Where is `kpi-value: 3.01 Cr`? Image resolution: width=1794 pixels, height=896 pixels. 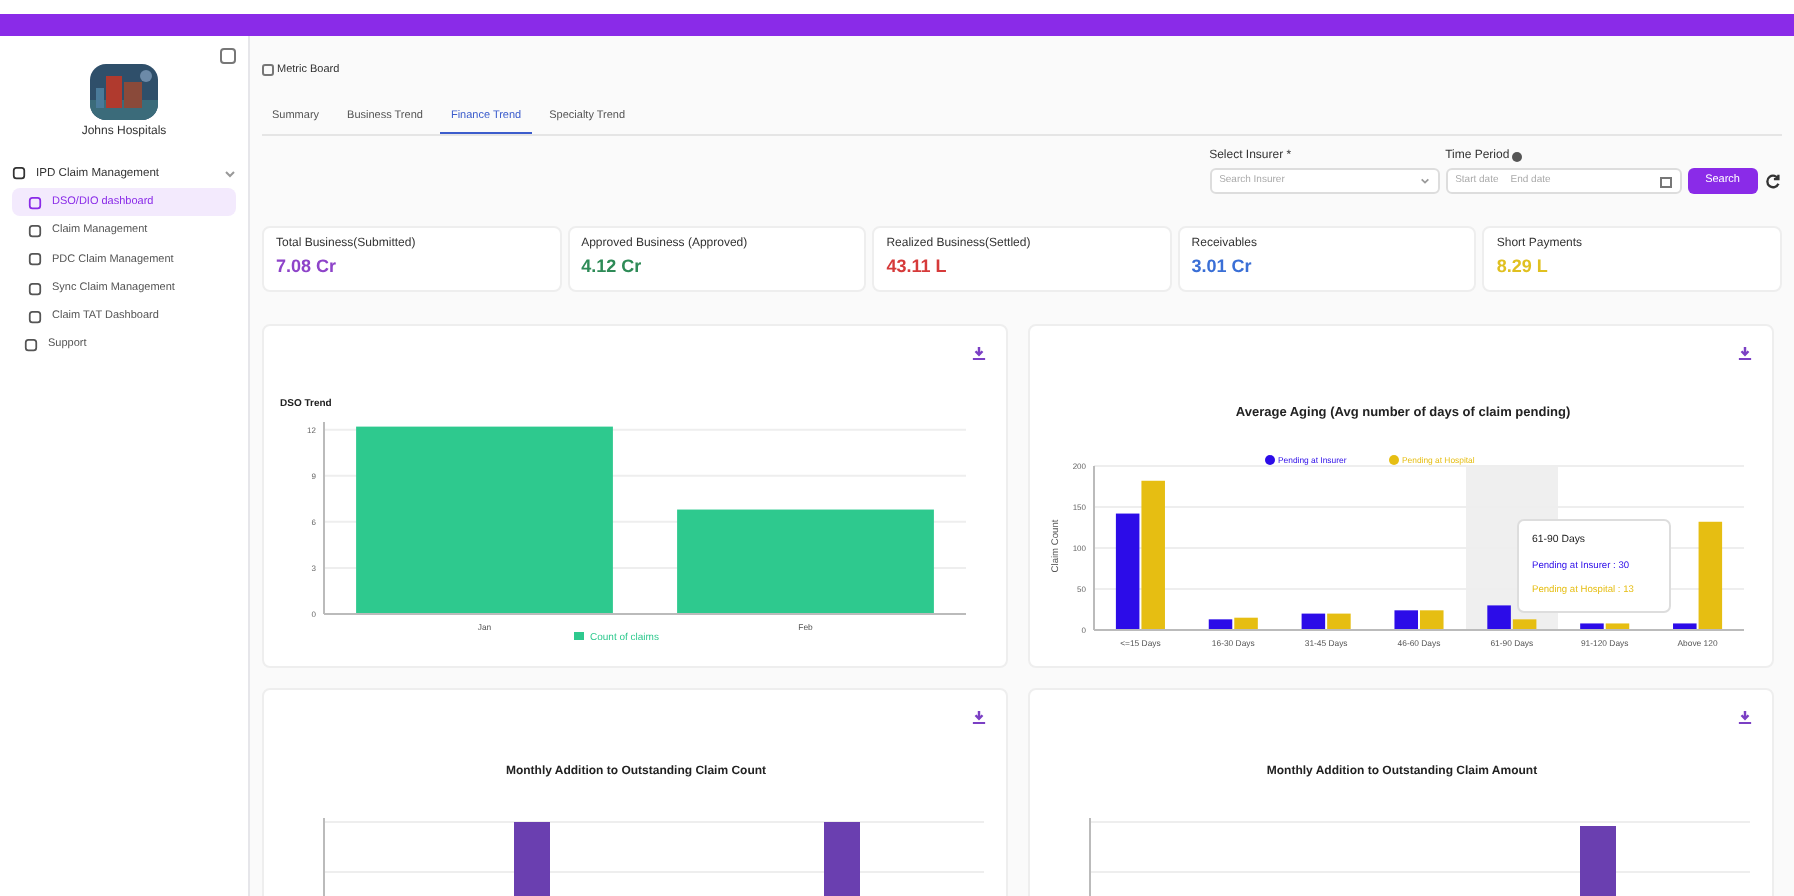 kpi-value: 3.01 Cr is located at coordinates (1222, 267).